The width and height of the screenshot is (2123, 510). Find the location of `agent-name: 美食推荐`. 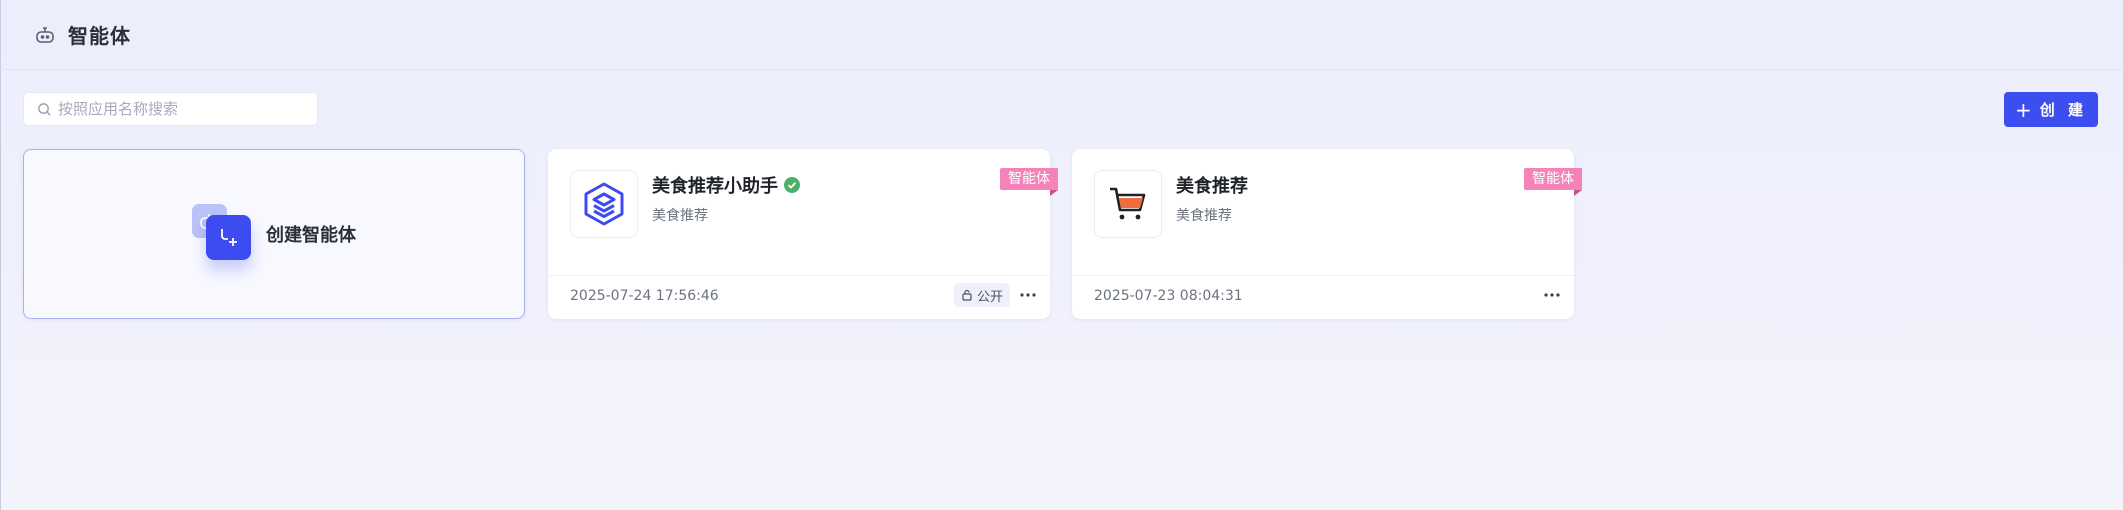

agent-name: 美食推荐 is located at coordinates (1212, 185).